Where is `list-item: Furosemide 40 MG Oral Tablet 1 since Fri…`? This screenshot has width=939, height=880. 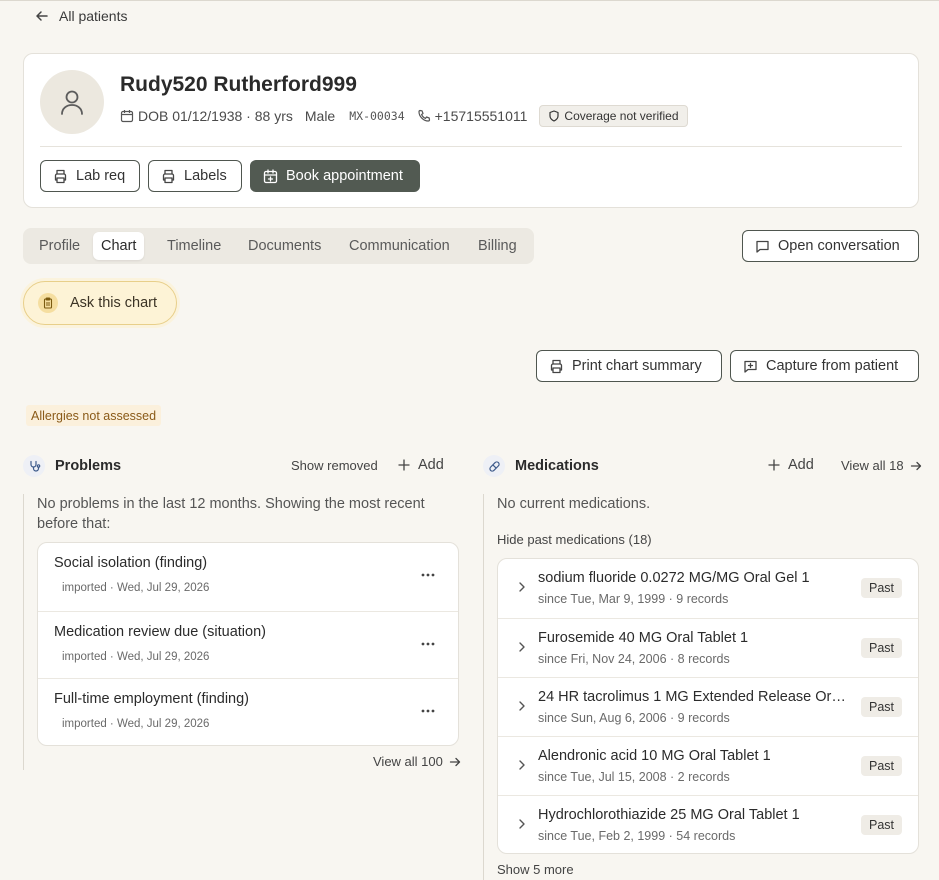
list-item: Furosemide 40 MG Oral Tablet 1 since Fri… is located at coordinates (708, 647).